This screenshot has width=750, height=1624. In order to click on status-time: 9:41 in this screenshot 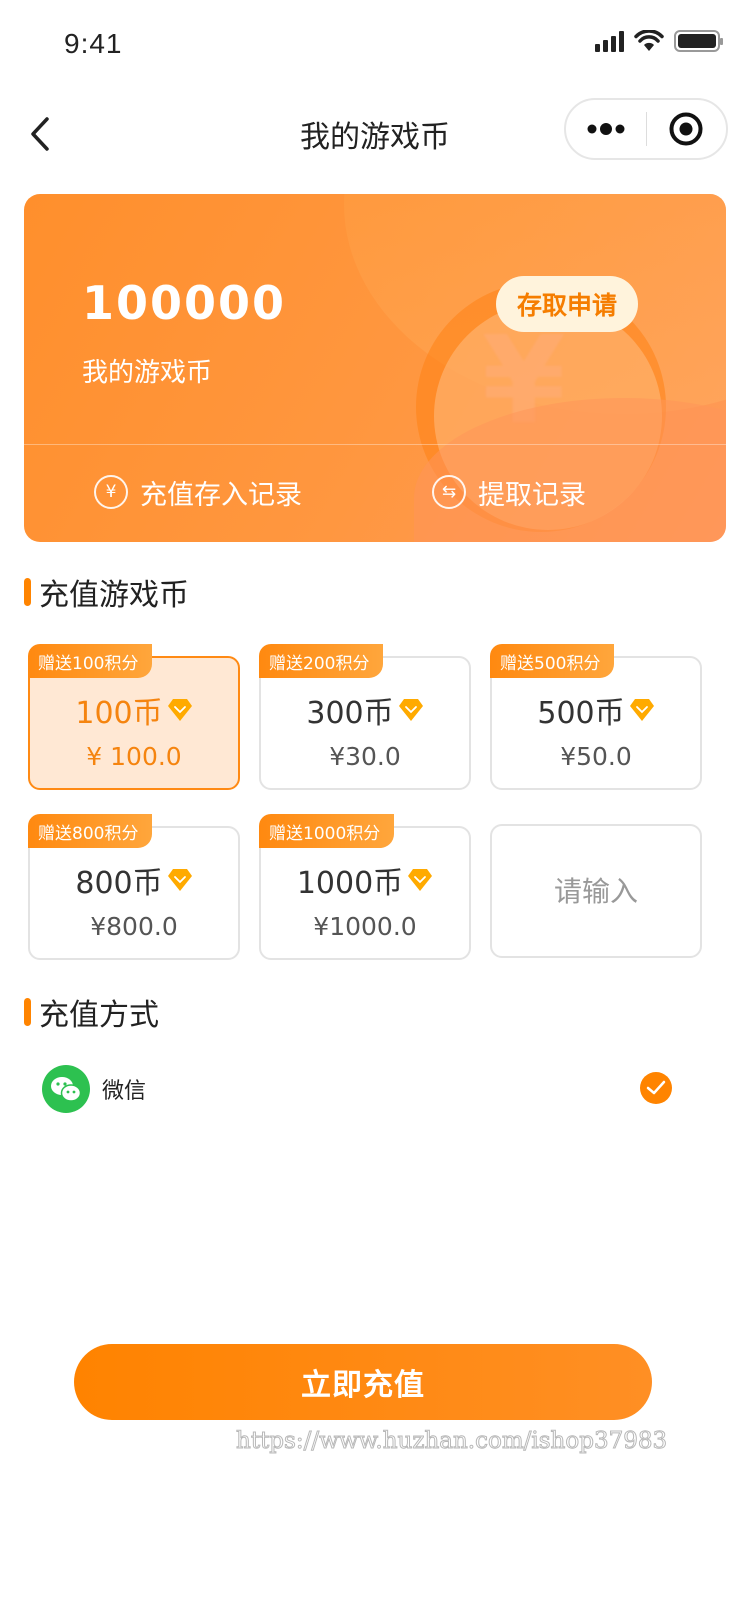, I will do `click(93, 43)`.